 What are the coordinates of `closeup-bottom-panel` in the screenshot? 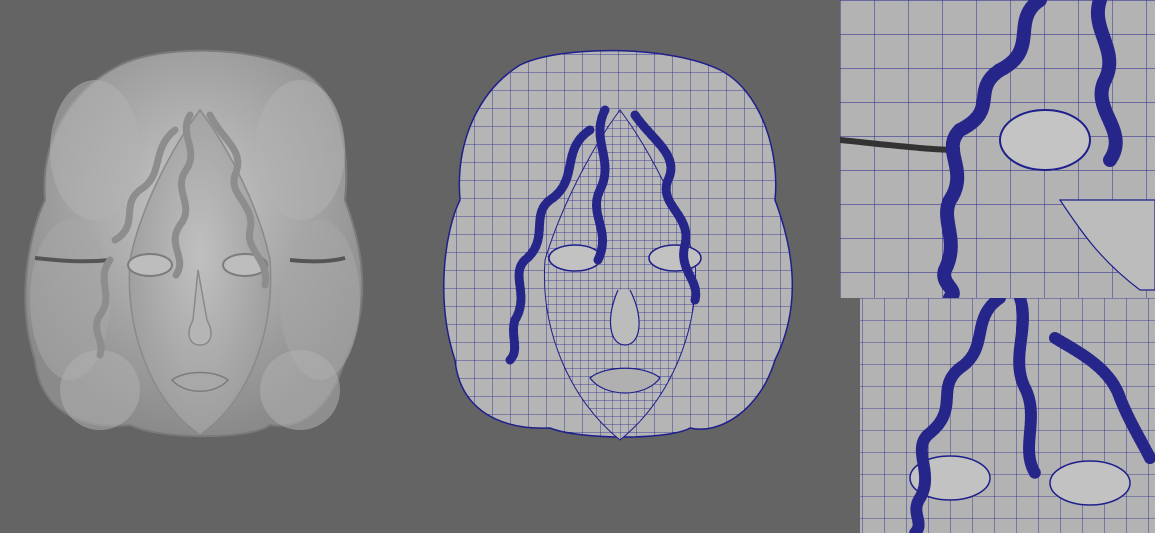 It's located at (997, 415).